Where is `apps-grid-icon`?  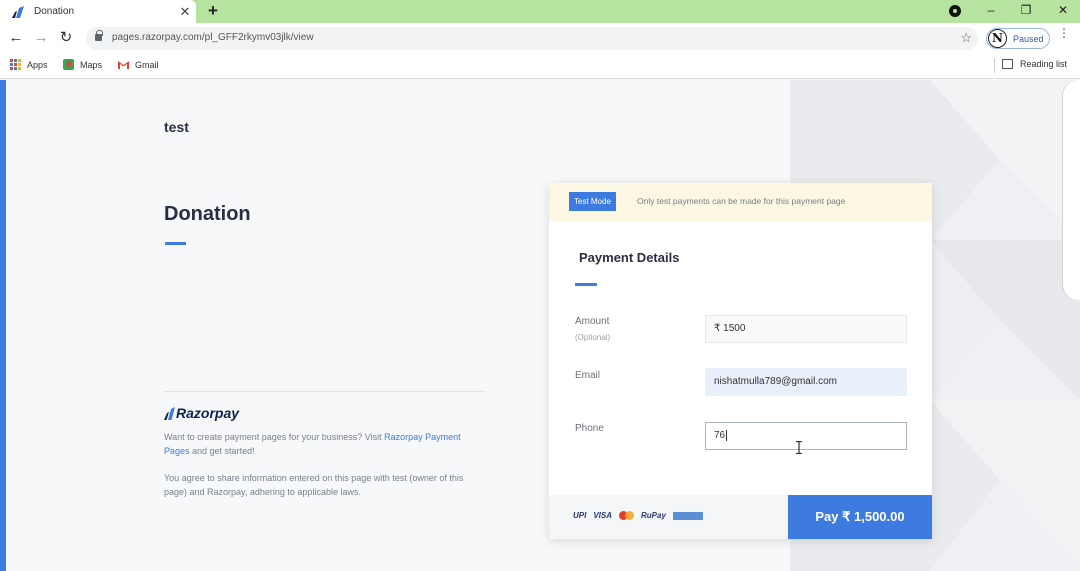
apps-grid-icon is located at coordinates (15, 64).